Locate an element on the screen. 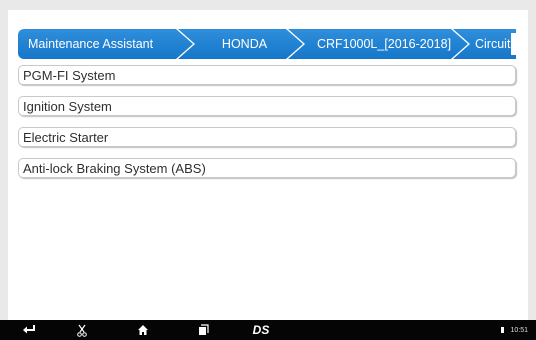 The height and width of the screenshot is (340, 536). breadcrumb-label: Maintenance Assistant is located at coordinates (91, 44).